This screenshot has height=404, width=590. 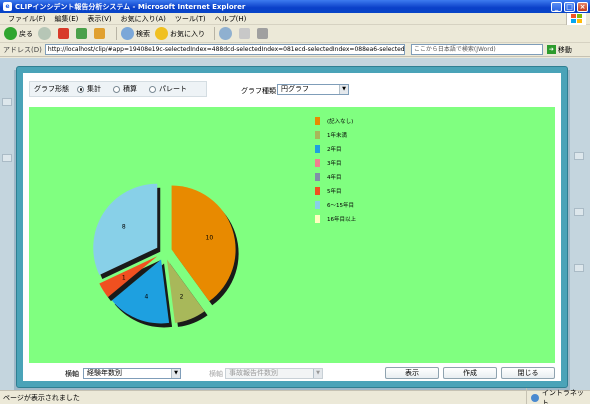 What do you see at coordinates (231, 19) in the screenshot?
I see `menu-help: ヘルプ(H)` at bounding box center [231, 19].